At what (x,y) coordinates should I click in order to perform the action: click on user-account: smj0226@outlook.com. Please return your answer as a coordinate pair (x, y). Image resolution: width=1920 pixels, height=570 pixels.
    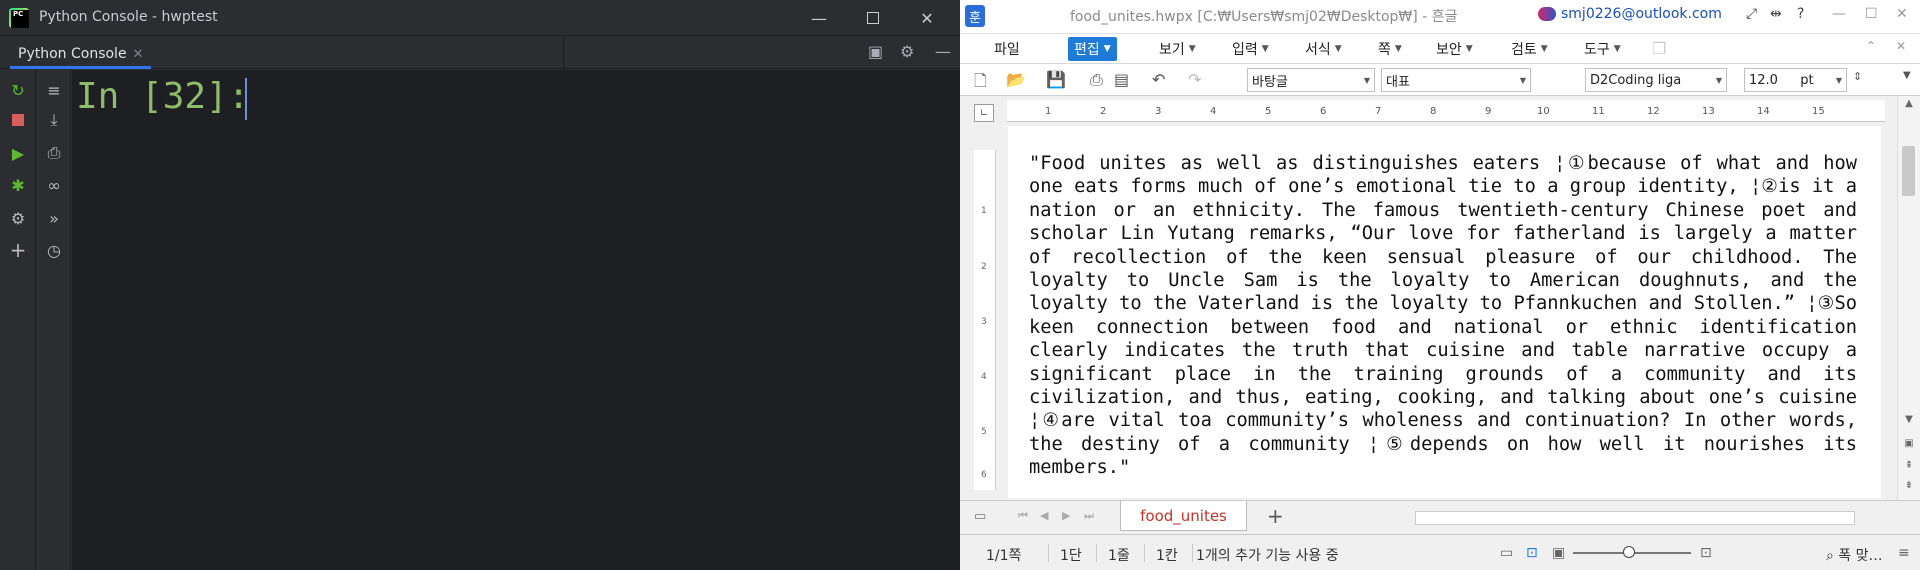
    Looking at the image, I should click on (1630, 14).